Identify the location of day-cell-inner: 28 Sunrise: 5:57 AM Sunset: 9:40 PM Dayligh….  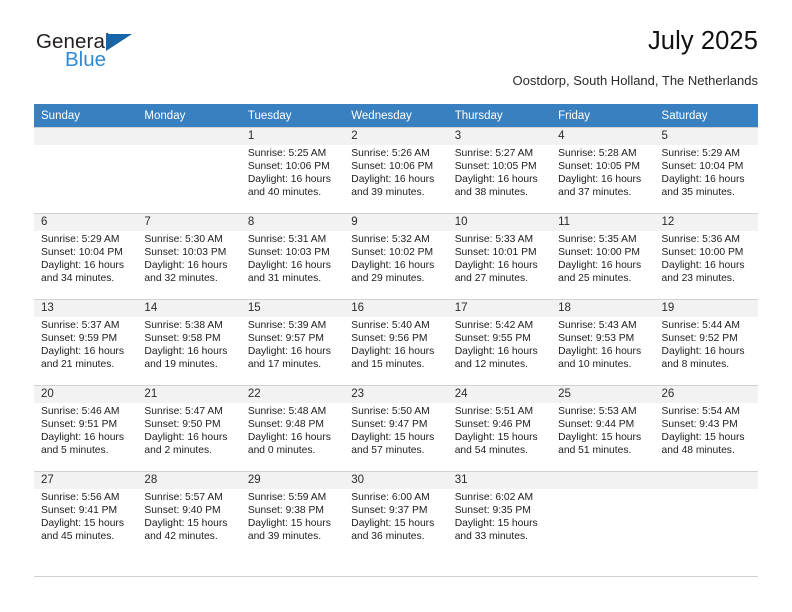
(189, 514).